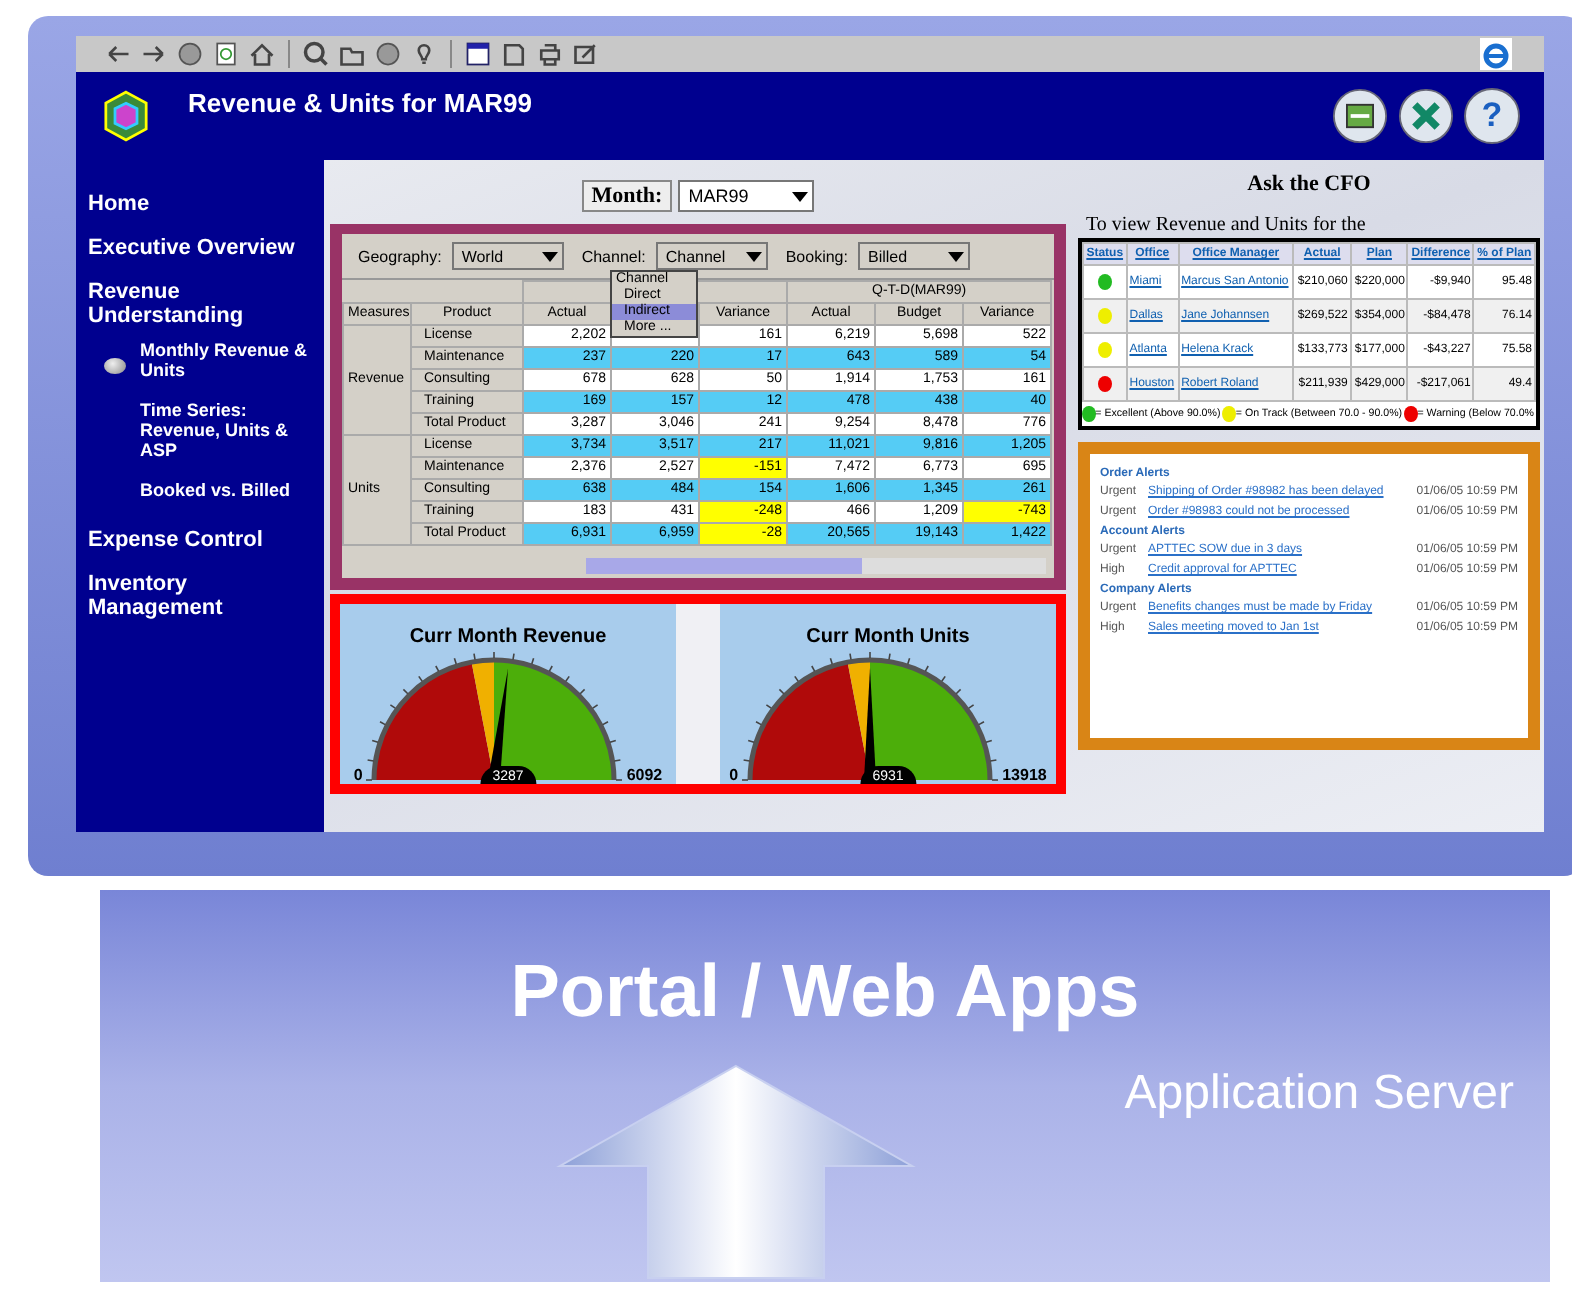 The width and height of the screenshot is (1572, 1298). Describe the element at coordinates (746, 196) in the screenshot. I see `month-select: MAR99` at that location.